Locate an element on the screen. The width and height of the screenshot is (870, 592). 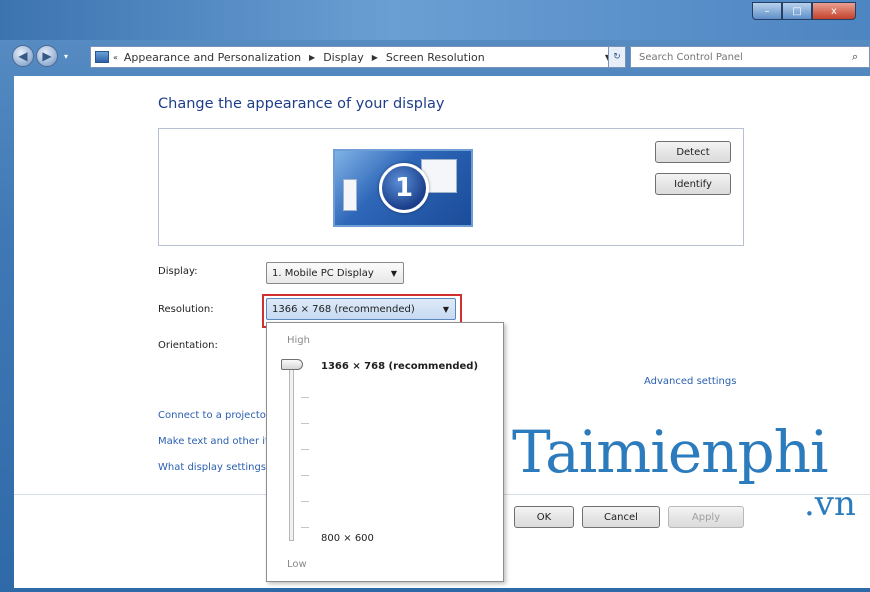
refresh-button: ↻ is located at coordinates (617, 57).